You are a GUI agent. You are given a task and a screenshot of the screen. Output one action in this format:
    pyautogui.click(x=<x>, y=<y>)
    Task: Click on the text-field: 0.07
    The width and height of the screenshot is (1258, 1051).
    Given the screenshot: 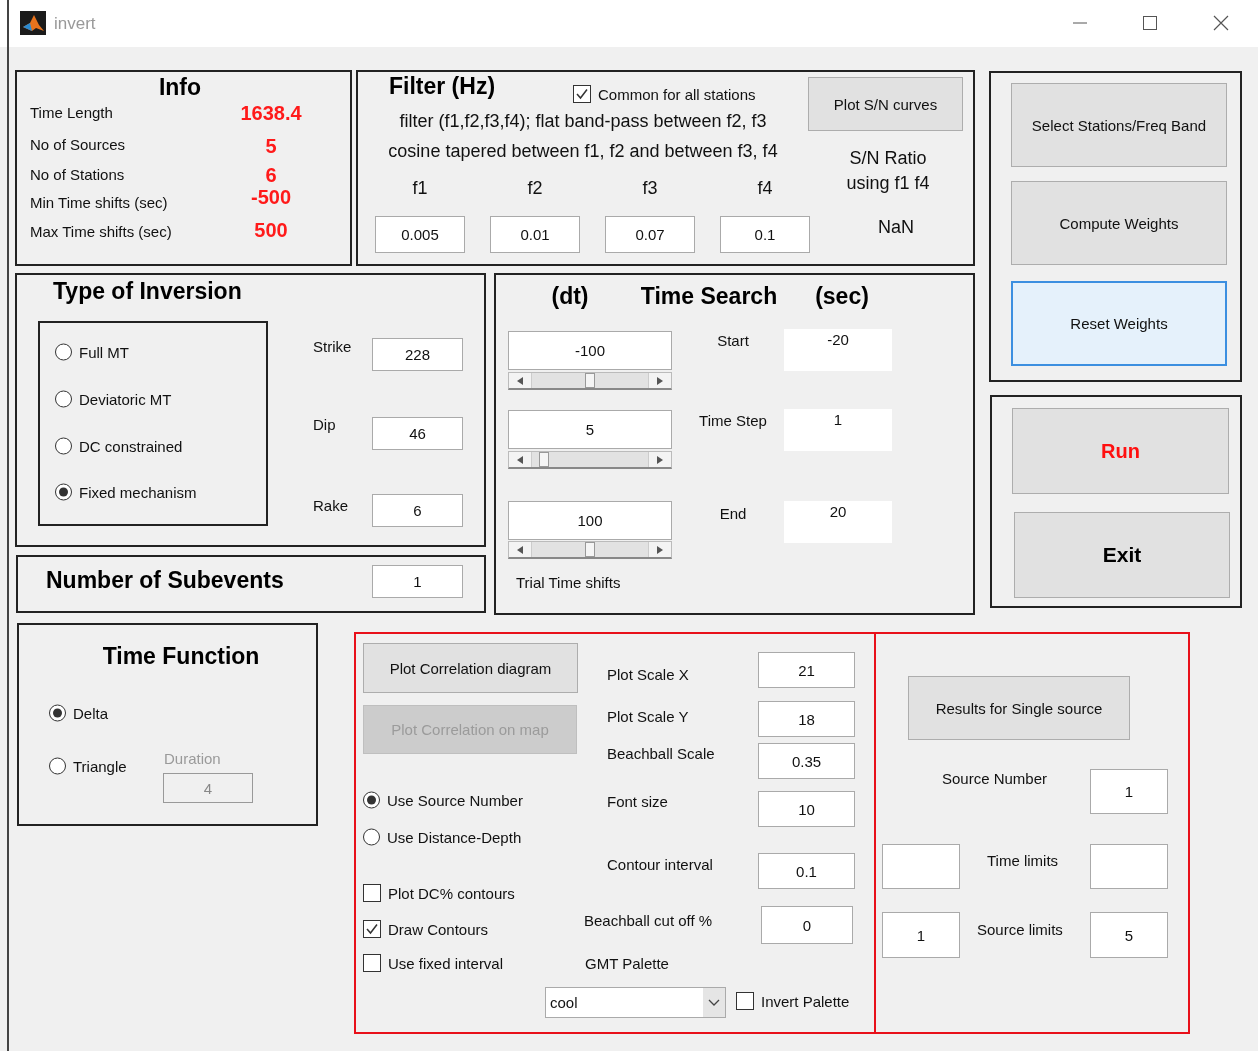 What is the action you would take?
    pyautogui.click(x=650, y=234)
    